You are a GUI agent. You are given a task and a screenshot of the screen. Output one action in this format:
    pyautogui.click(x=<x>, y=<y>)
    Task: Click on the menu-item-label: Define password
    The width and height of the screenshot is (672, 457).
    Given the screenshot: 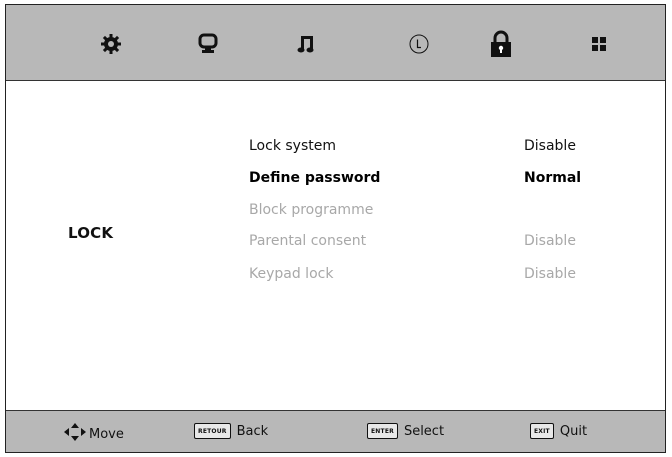 What is the action you would take?
    pyautogui.click(x=315, y=178)
    